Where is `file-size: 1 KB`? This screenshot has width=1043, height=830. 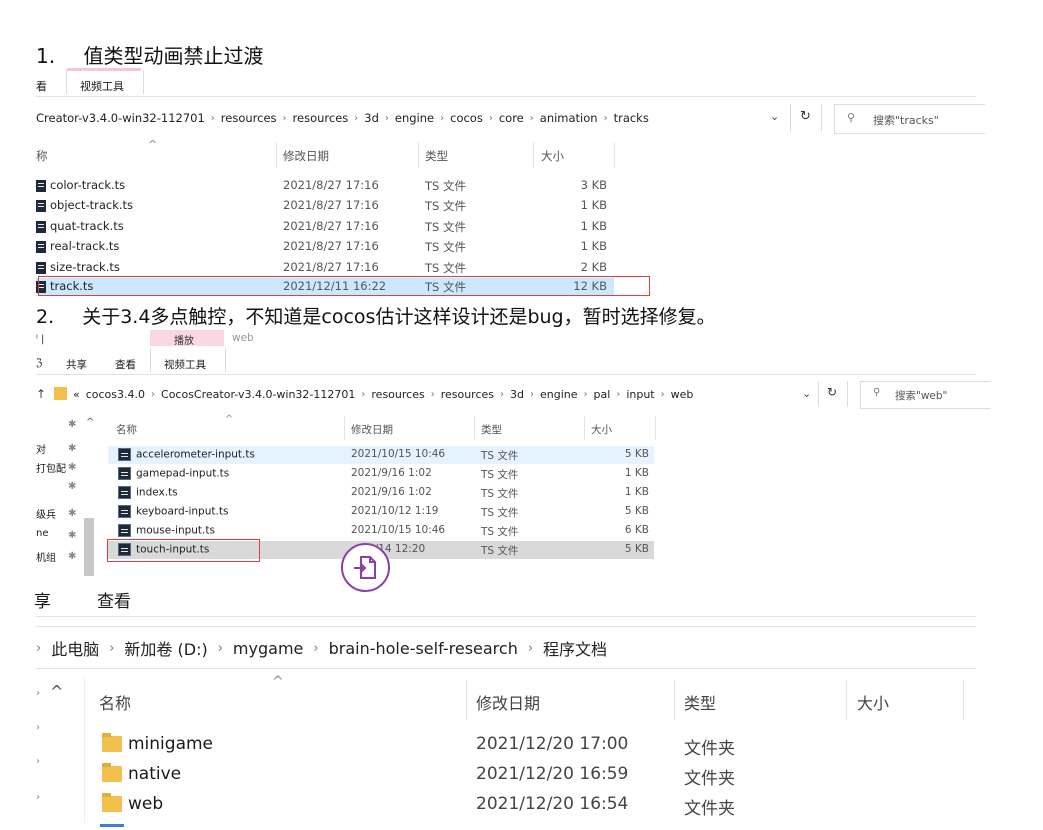 file-size: 1 KB is located at coordinates (593, 246).